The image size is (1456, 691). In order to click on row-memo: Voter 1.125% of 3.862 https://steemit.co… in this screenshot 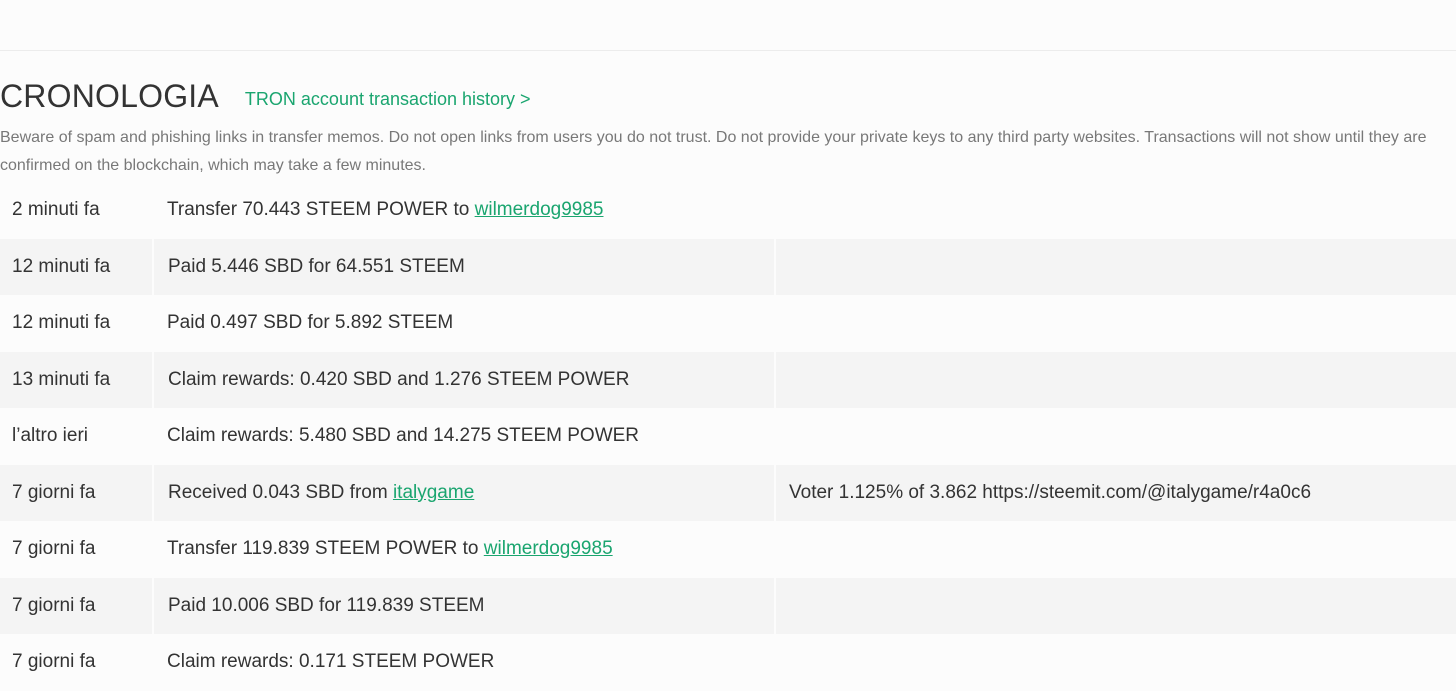, I will do `click(1115, 492)`.